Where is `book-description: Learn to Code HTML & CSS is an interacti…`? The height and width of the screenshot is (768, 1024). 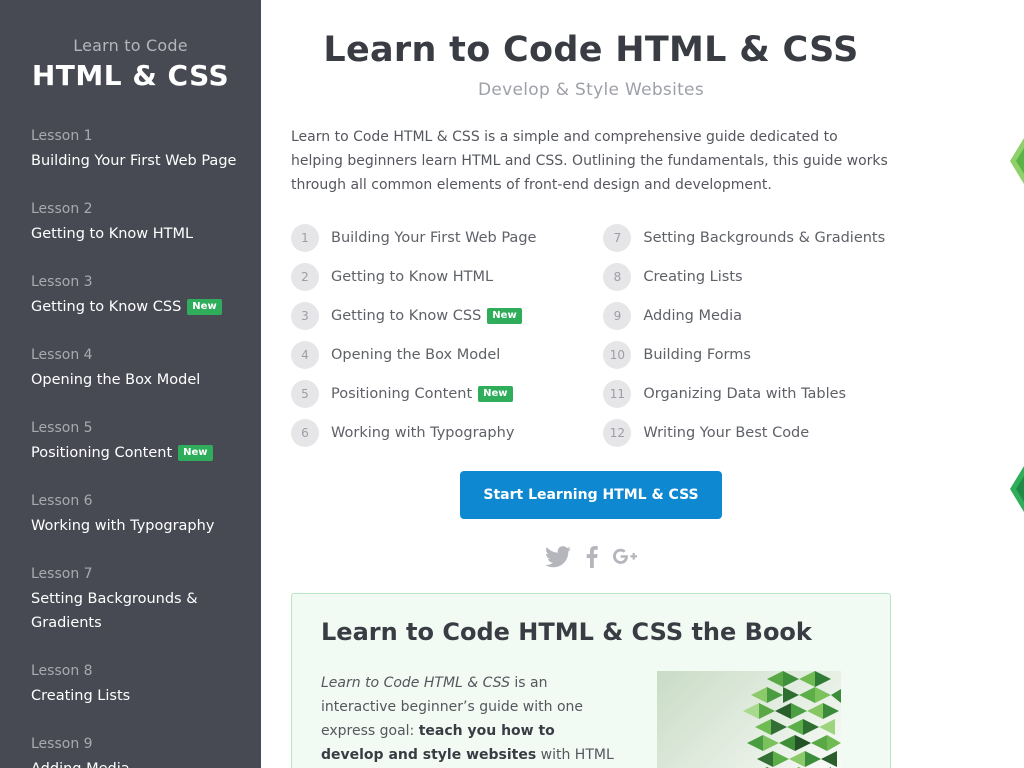 book-description: Learn to Code HTML & CSS is an interacti… is located at coordinates (468, 719).